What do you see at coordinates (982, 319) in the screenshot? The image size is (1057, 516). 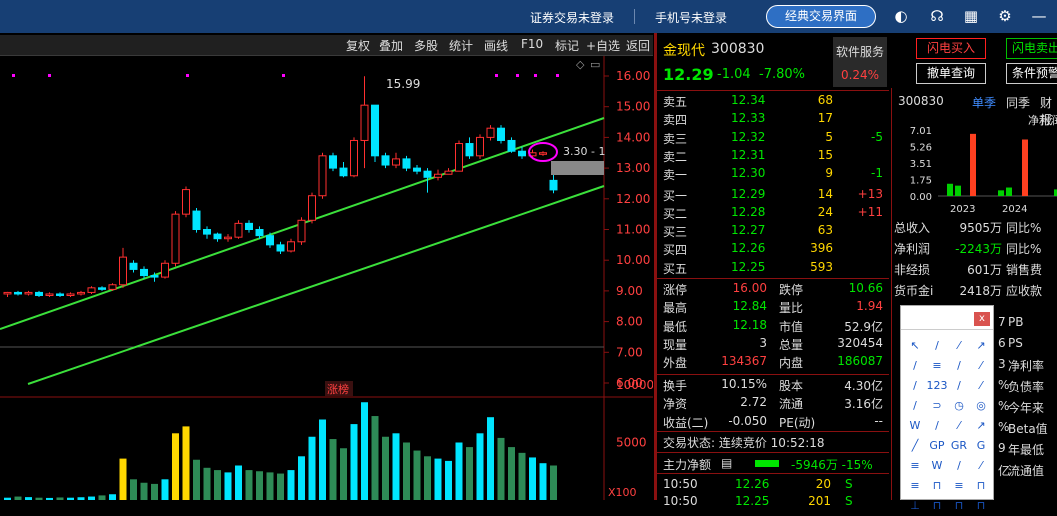 I see `close-icon: x` at bounding box center [982, 319].